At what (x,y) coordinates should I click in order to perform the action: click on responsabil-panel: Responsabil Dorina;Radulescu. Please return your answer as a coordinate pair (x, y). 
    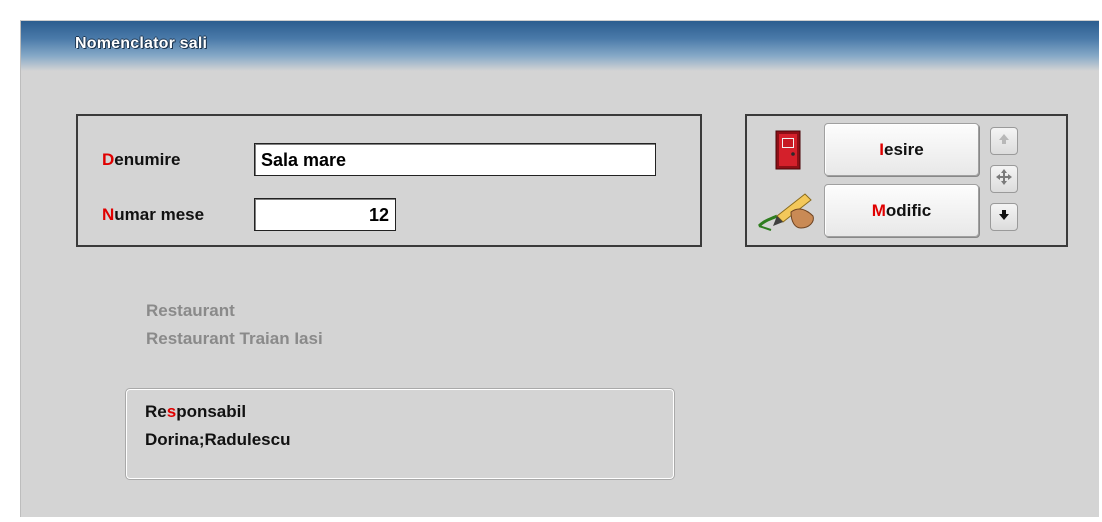
    Looking at the image, I should click on (400, 434).